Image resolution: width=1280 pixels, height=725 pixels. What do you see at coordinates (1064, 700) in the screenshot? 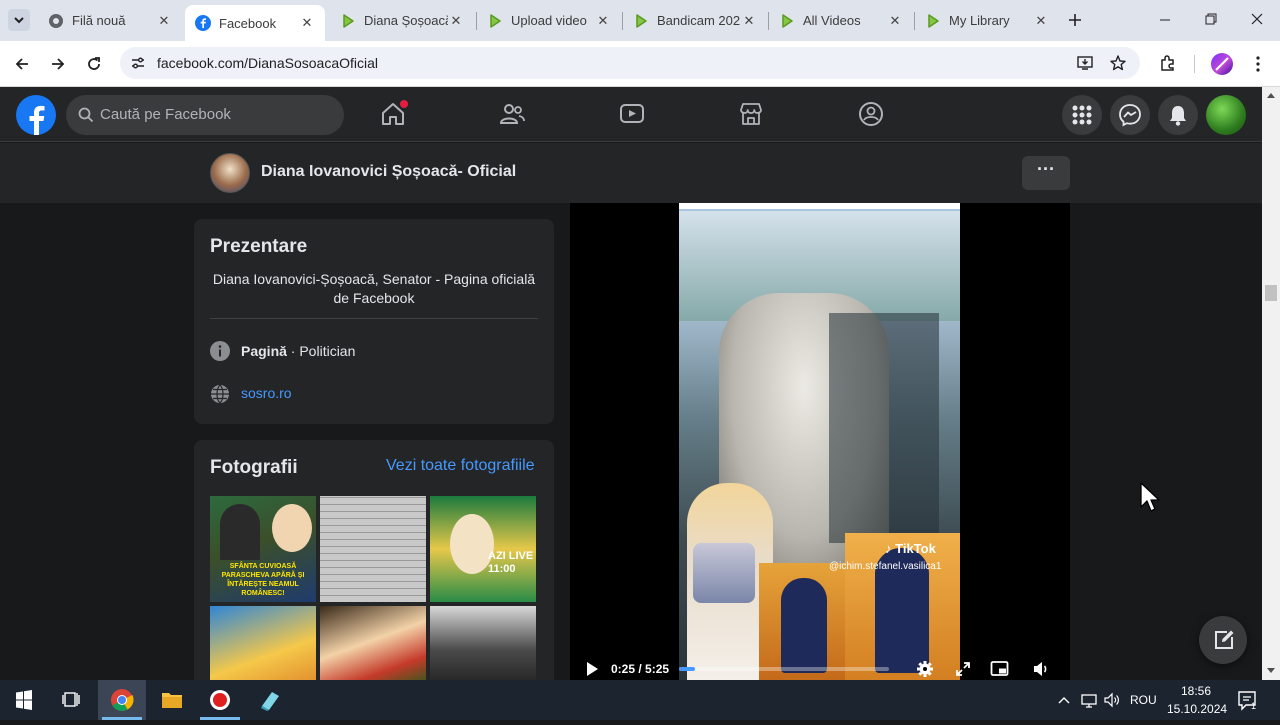
I see `show-hidden-icons-chevron-icon` at bounding box center [1064, 700].